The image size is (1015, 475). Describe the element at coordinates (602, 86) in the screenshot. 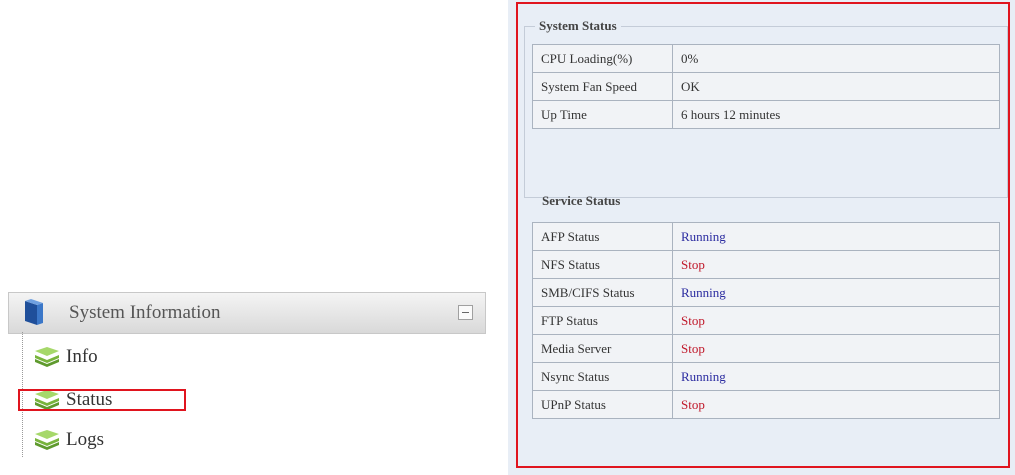

I see `fan-speed-label: System Fan Speed` at that location.